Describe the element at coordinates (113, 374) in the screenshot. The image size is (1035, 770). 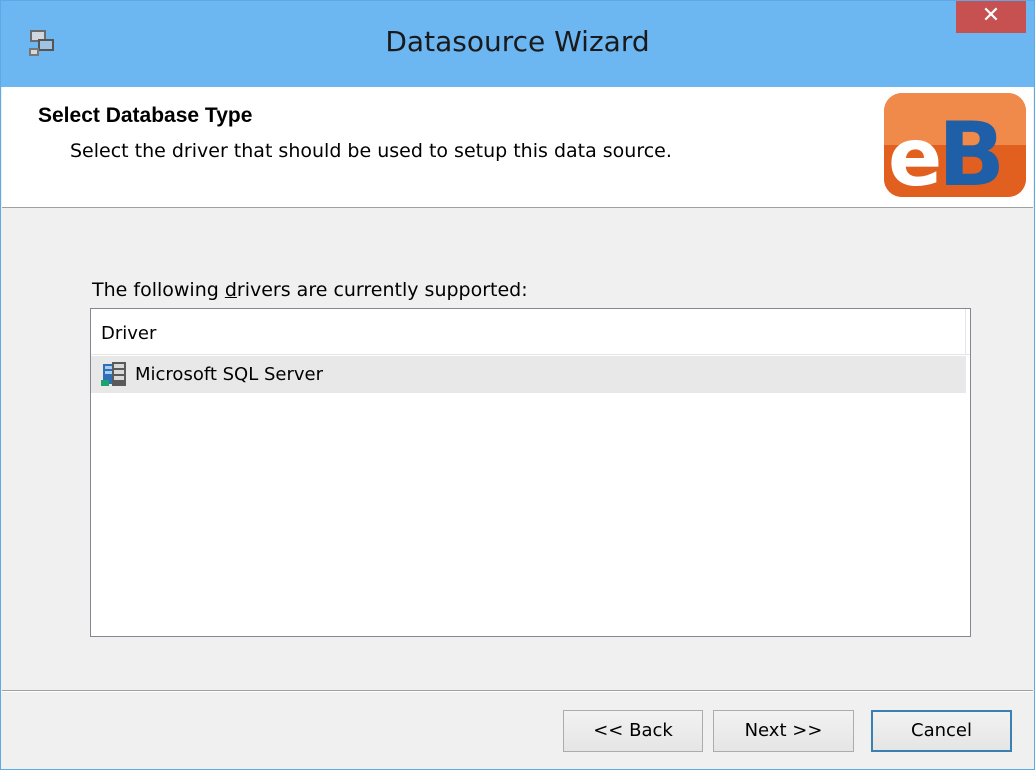
I see `database-server-icon` at that location.